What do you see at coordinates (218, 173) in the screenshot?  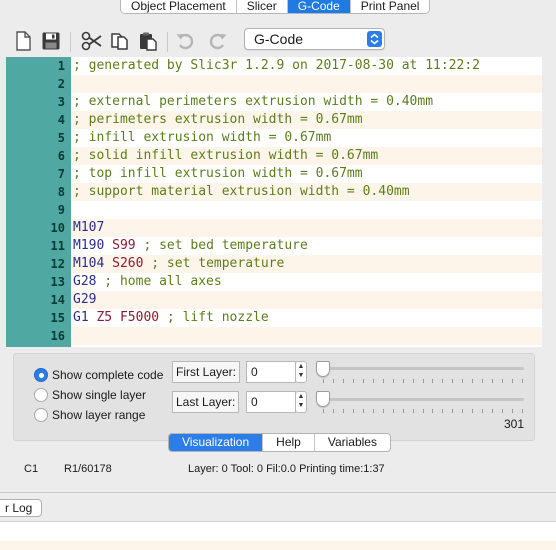 I see `code-token: ; top infill extrusion width = 0.67mm` at bounding box center [218, 173].